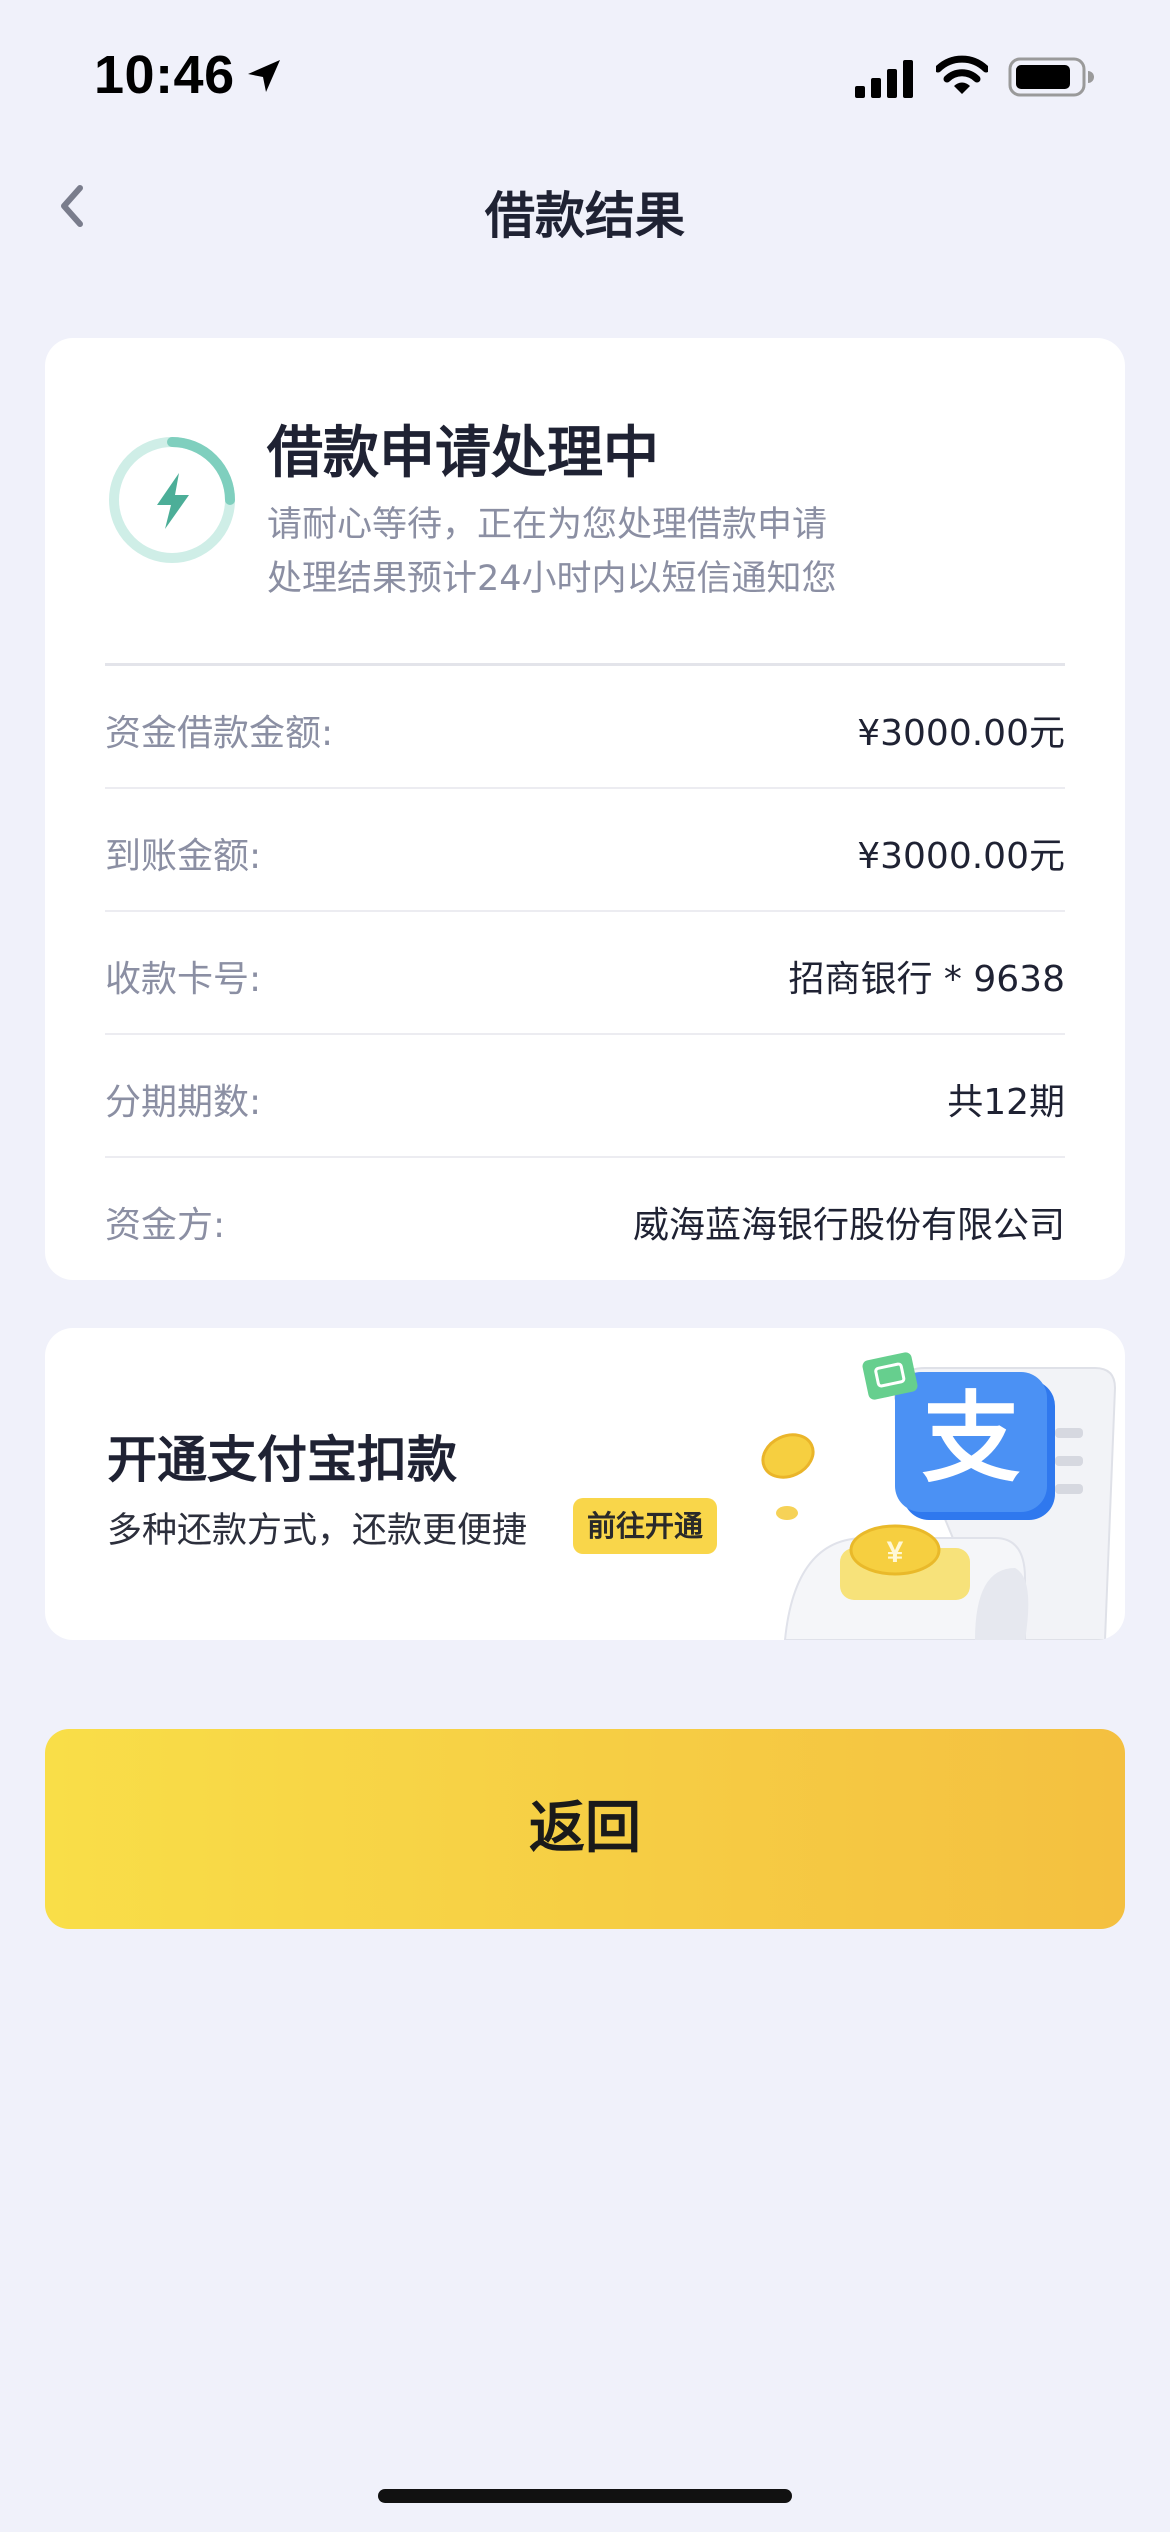 The image size is (1170, 2532). What do you see at coordinates (165, 1225) in the screenshot?
I see `detail-label: 资金方:` at bounding box center [165, 1225].